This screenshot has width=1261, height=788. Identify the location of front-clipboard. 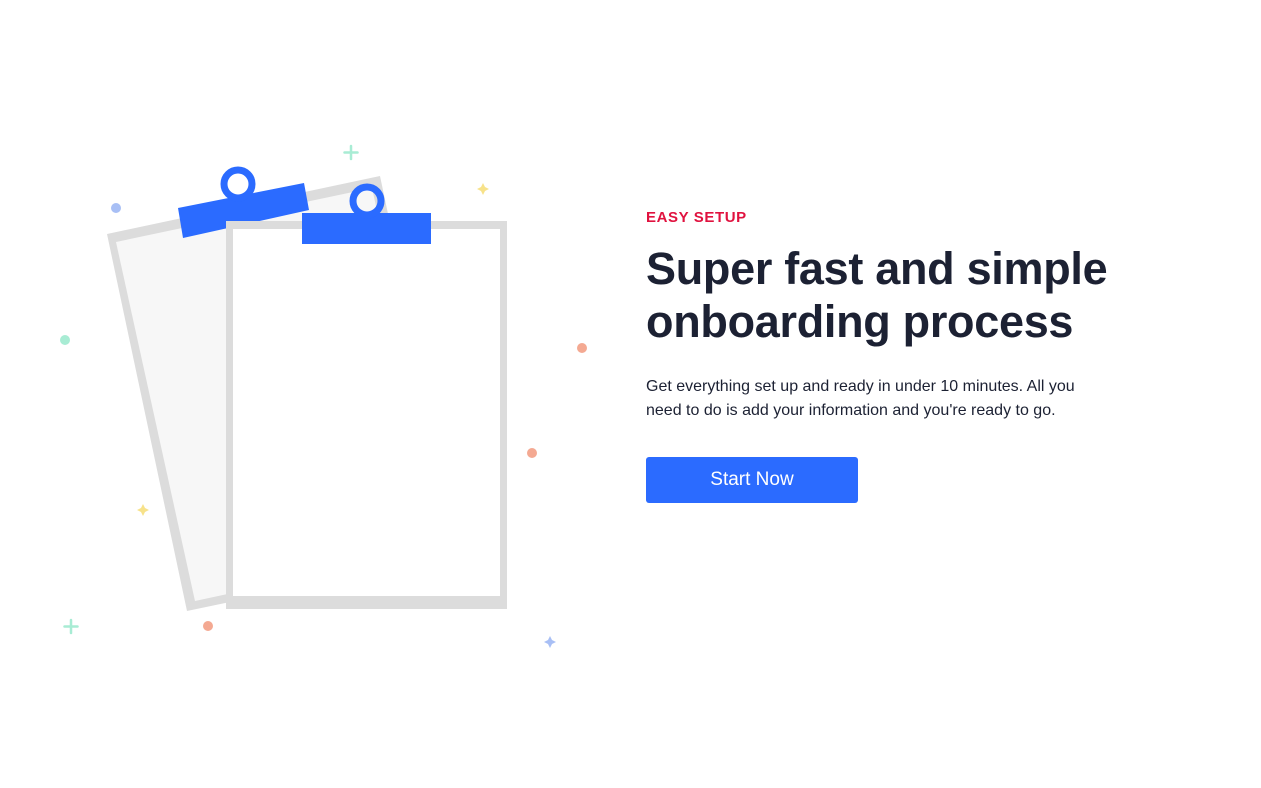
(366, 396).